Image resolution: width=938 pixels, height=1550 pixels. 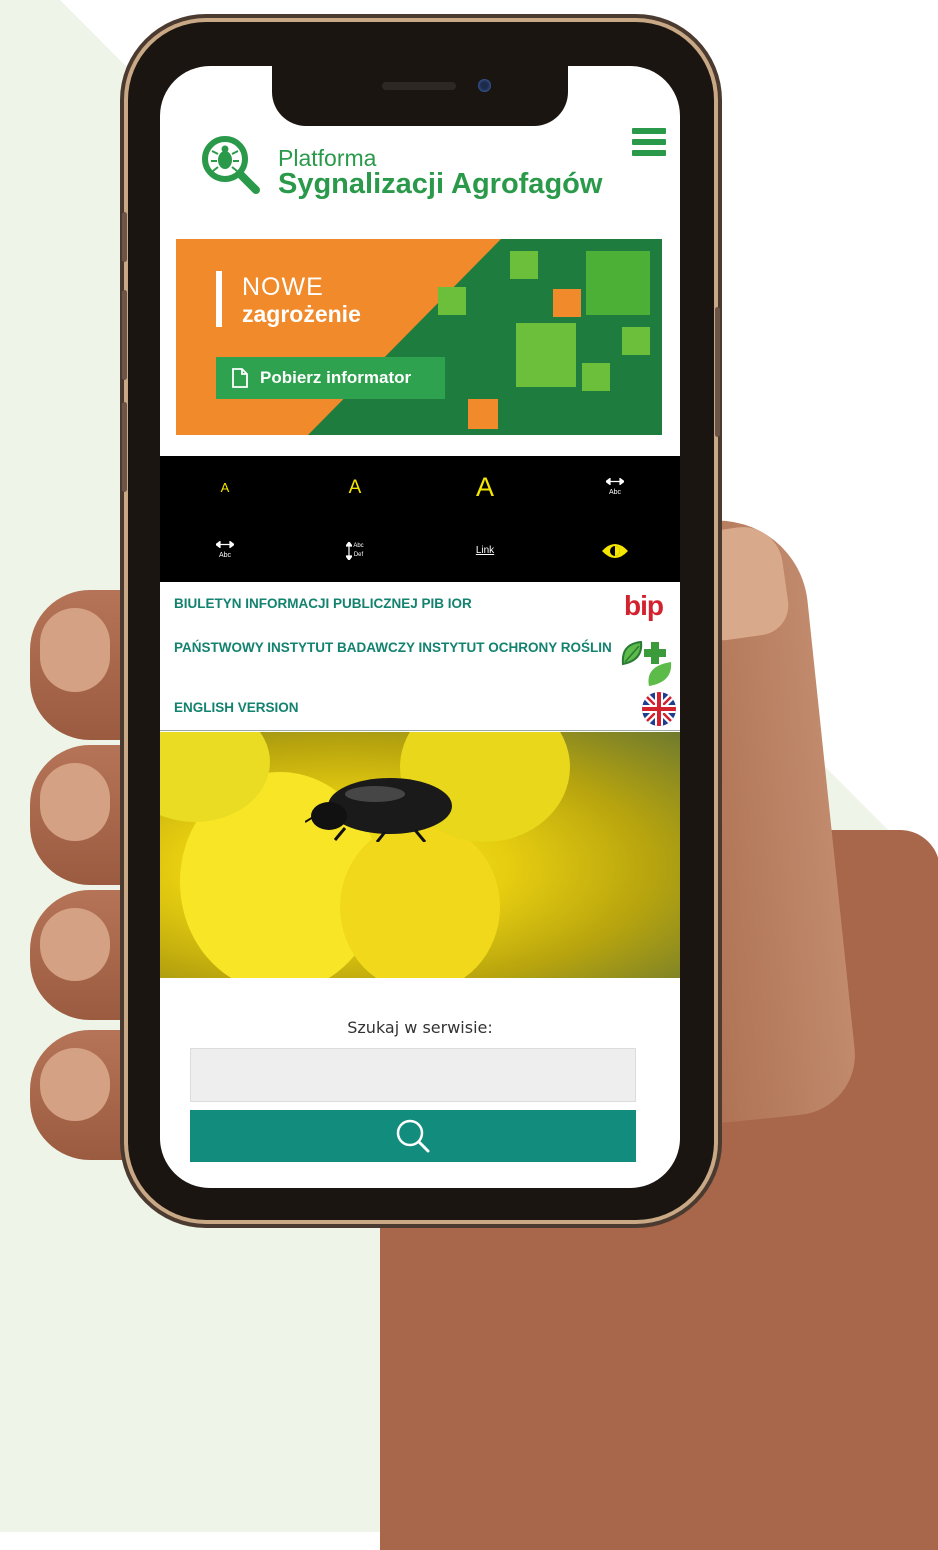 What do you see at coordinates (236, 707) in the screenshot?
I see `english-version-label: ENGLISH VERSION` at bounding box center [236, 707].